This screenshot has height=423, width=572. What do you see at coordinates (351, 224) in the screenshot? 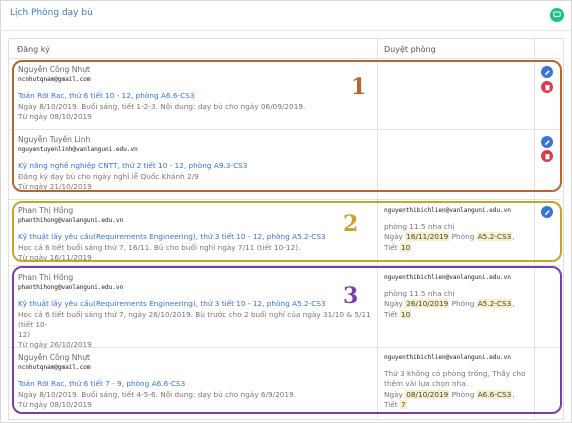
I see `annotation-number-2: 2` at bounding box center [351, 224].